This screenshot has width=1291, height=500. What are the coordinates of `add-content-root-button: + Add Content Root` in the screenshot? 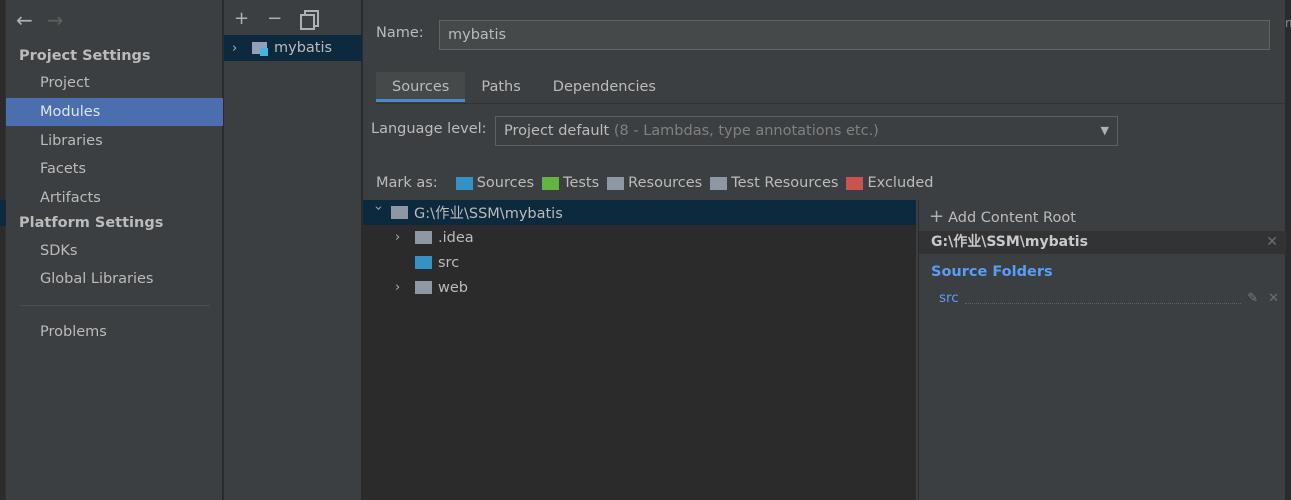 It's located at (1002, 216).